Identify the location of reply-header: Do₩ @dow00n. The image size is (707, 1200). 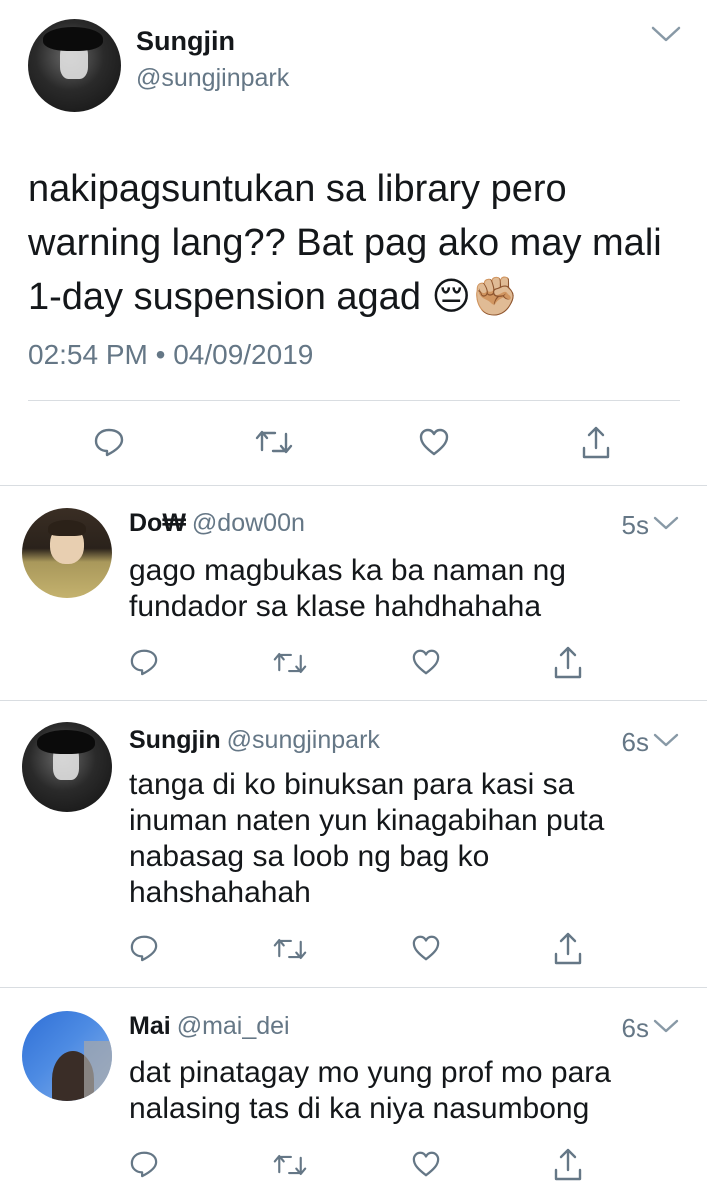
(217, 523).